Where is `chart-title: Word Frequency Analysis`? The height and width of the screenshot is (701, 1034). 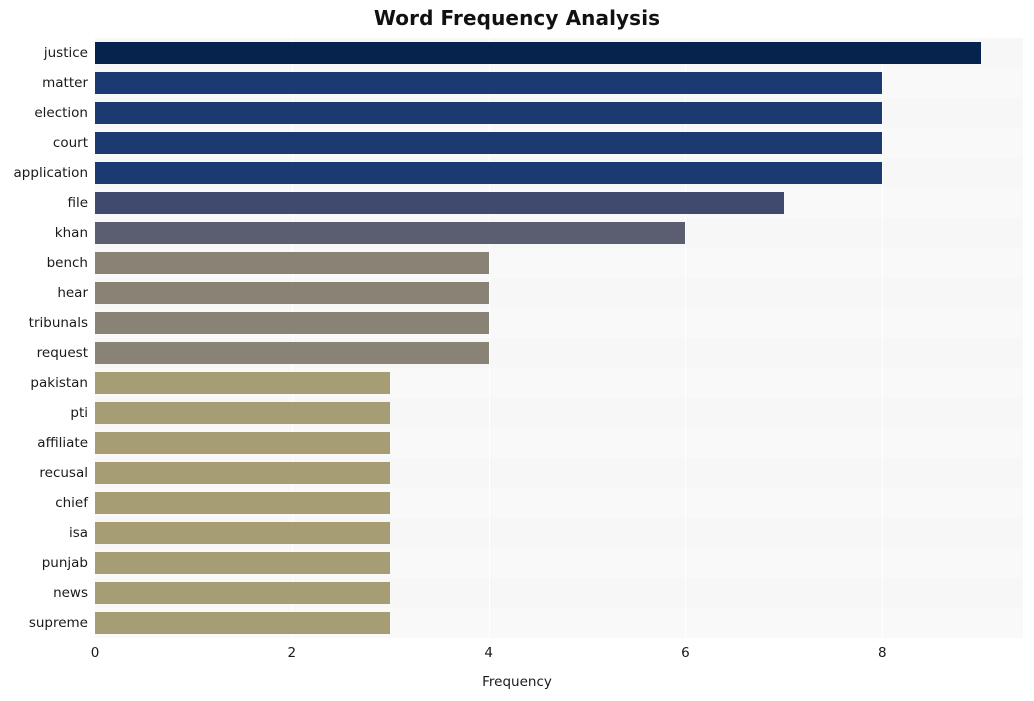 chart-title: Word Frequency Analysis is located at coordinates (517, 18).